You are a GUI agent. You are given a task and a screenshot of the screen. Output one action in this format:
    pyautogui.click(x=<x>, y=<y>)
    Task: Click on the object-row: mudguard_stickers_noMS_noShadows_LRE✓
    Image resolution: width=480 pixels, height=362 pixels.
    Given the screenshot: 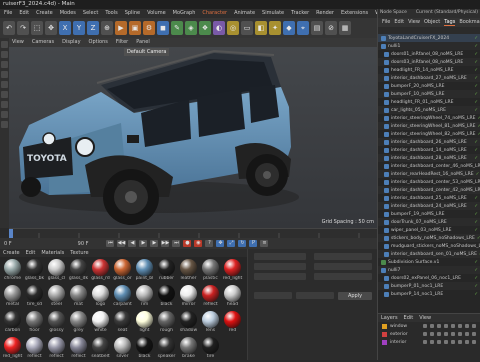 What is the action you would take?
    pyautogui.click(x=429, y=246)
    